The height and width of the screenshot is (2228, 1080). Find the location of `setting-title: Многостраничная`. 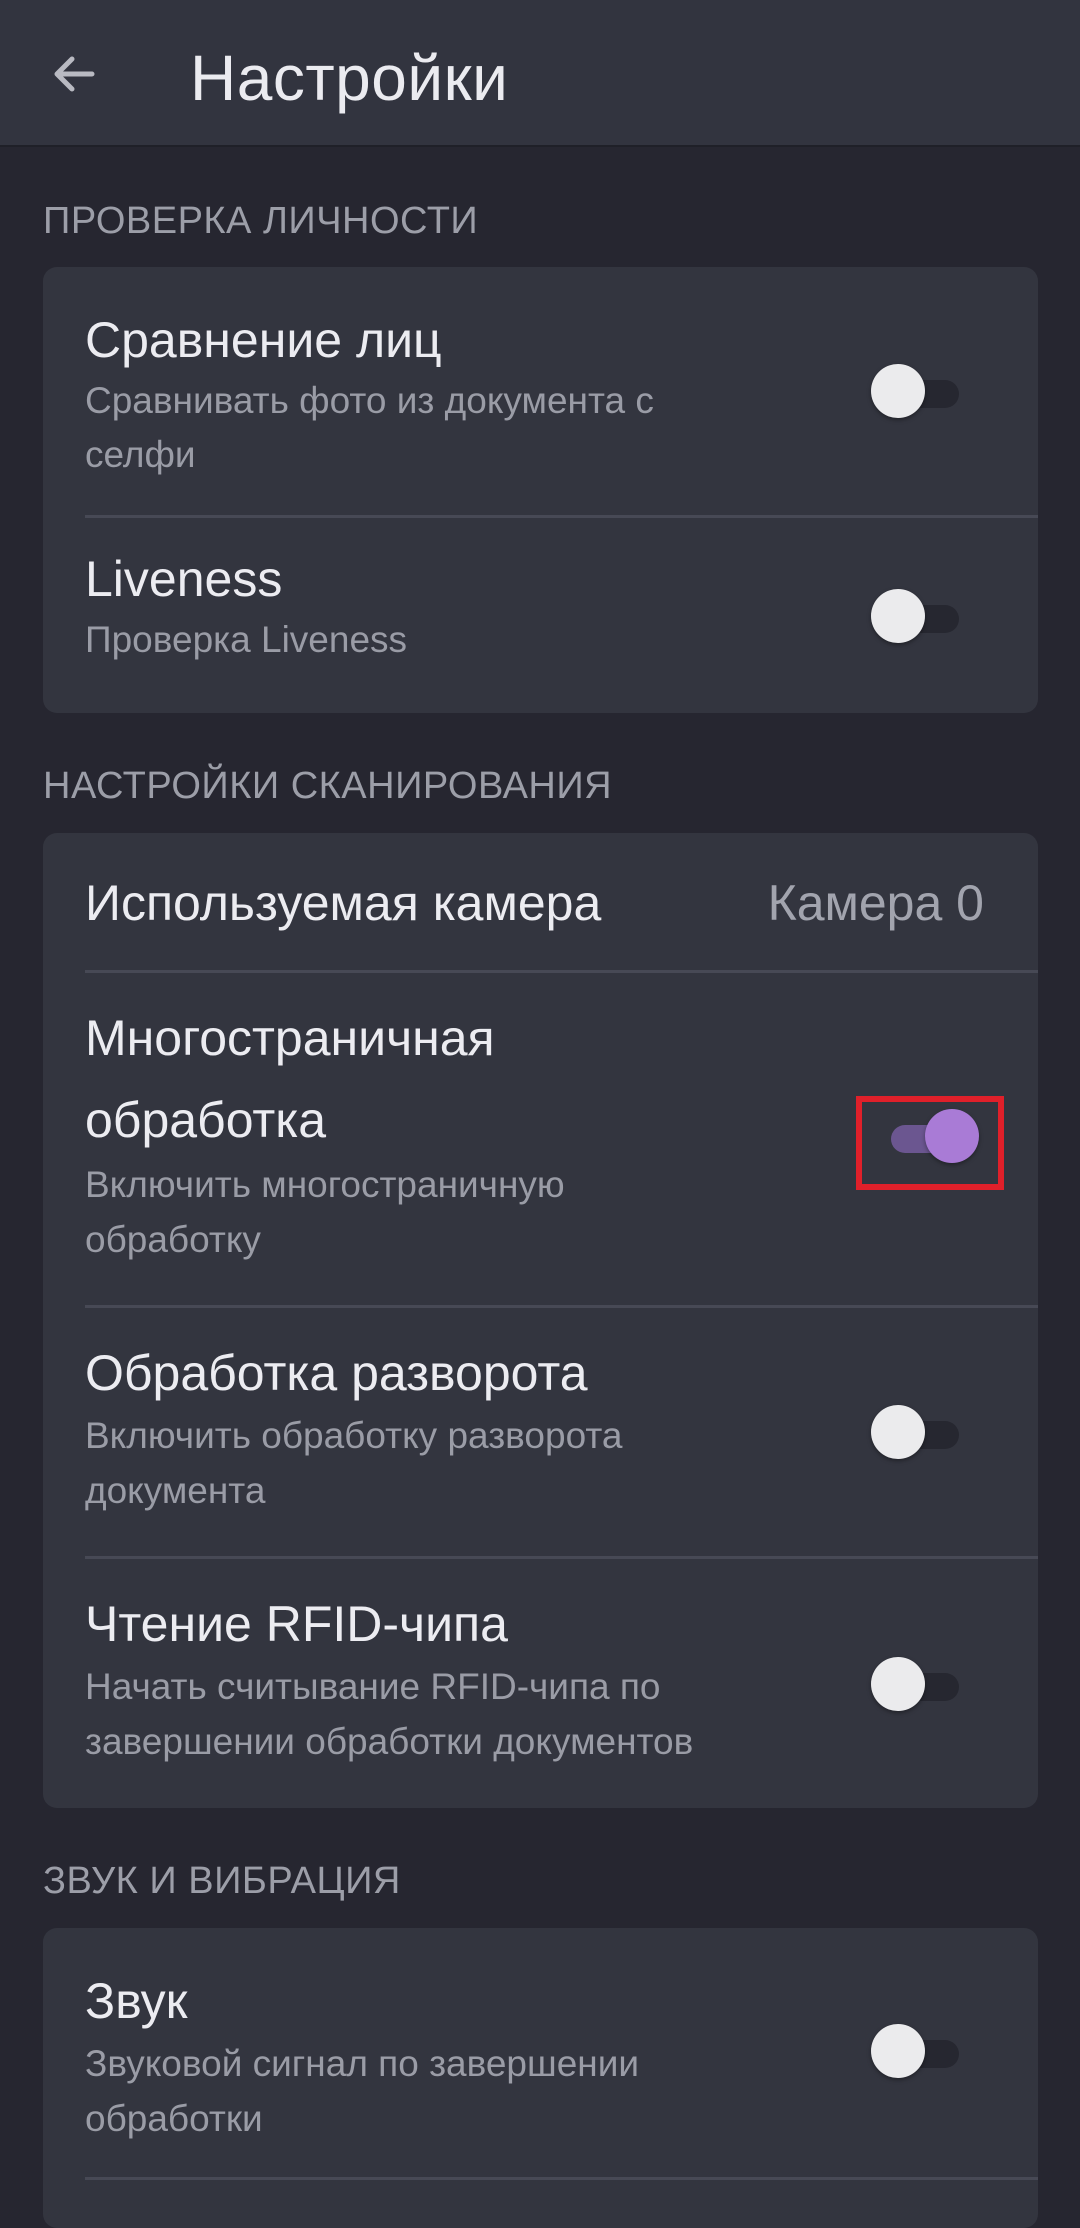

setting-title: Многостраничная is located at coordinates (290, 1038).